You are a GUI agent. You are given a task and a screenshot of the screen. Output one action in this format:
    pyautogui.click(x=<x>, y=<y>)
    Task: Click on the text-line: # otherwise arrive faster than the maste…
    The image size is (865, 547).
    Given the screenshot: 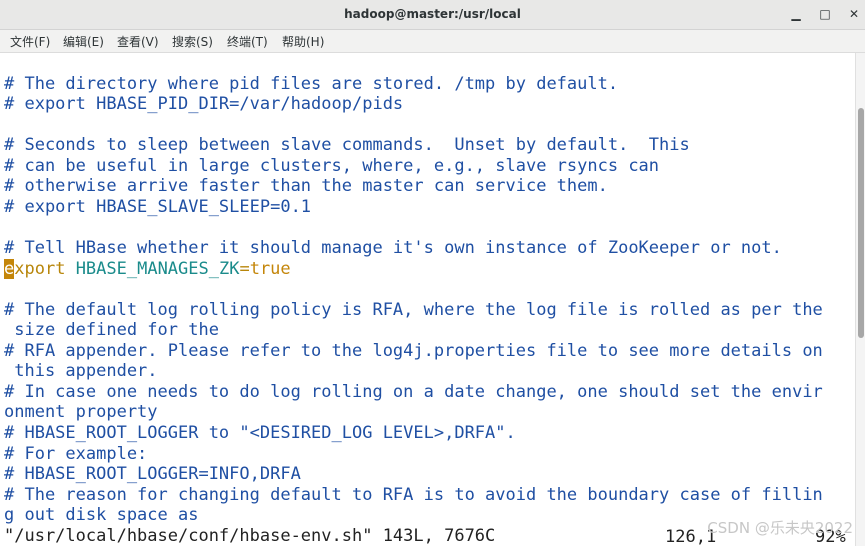 What is the action you would take?
    pyautogui.click(x=306, y=186)
    